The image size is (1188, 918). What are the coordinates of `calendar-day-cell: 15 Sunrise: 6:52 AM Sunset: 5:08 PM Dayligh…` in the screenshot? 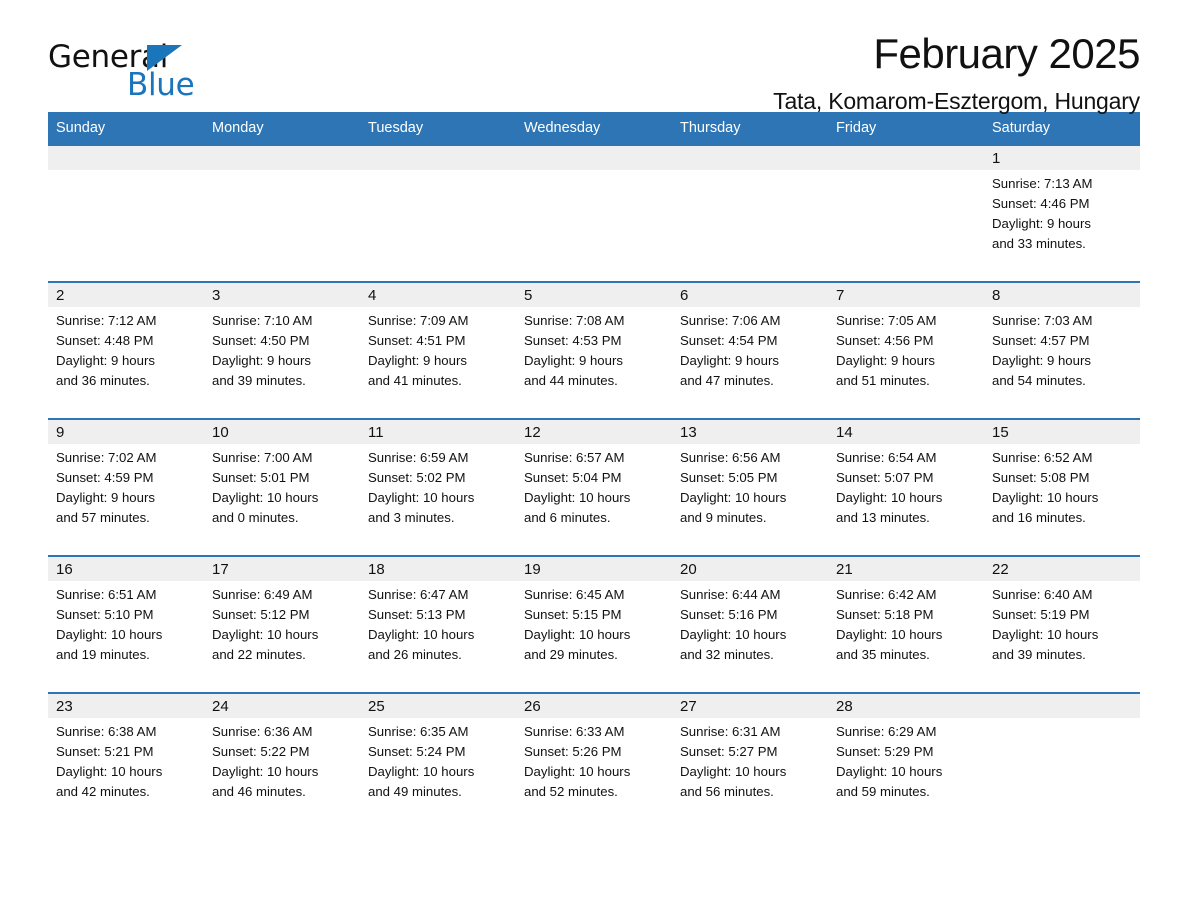 It's located at (1062, 487).